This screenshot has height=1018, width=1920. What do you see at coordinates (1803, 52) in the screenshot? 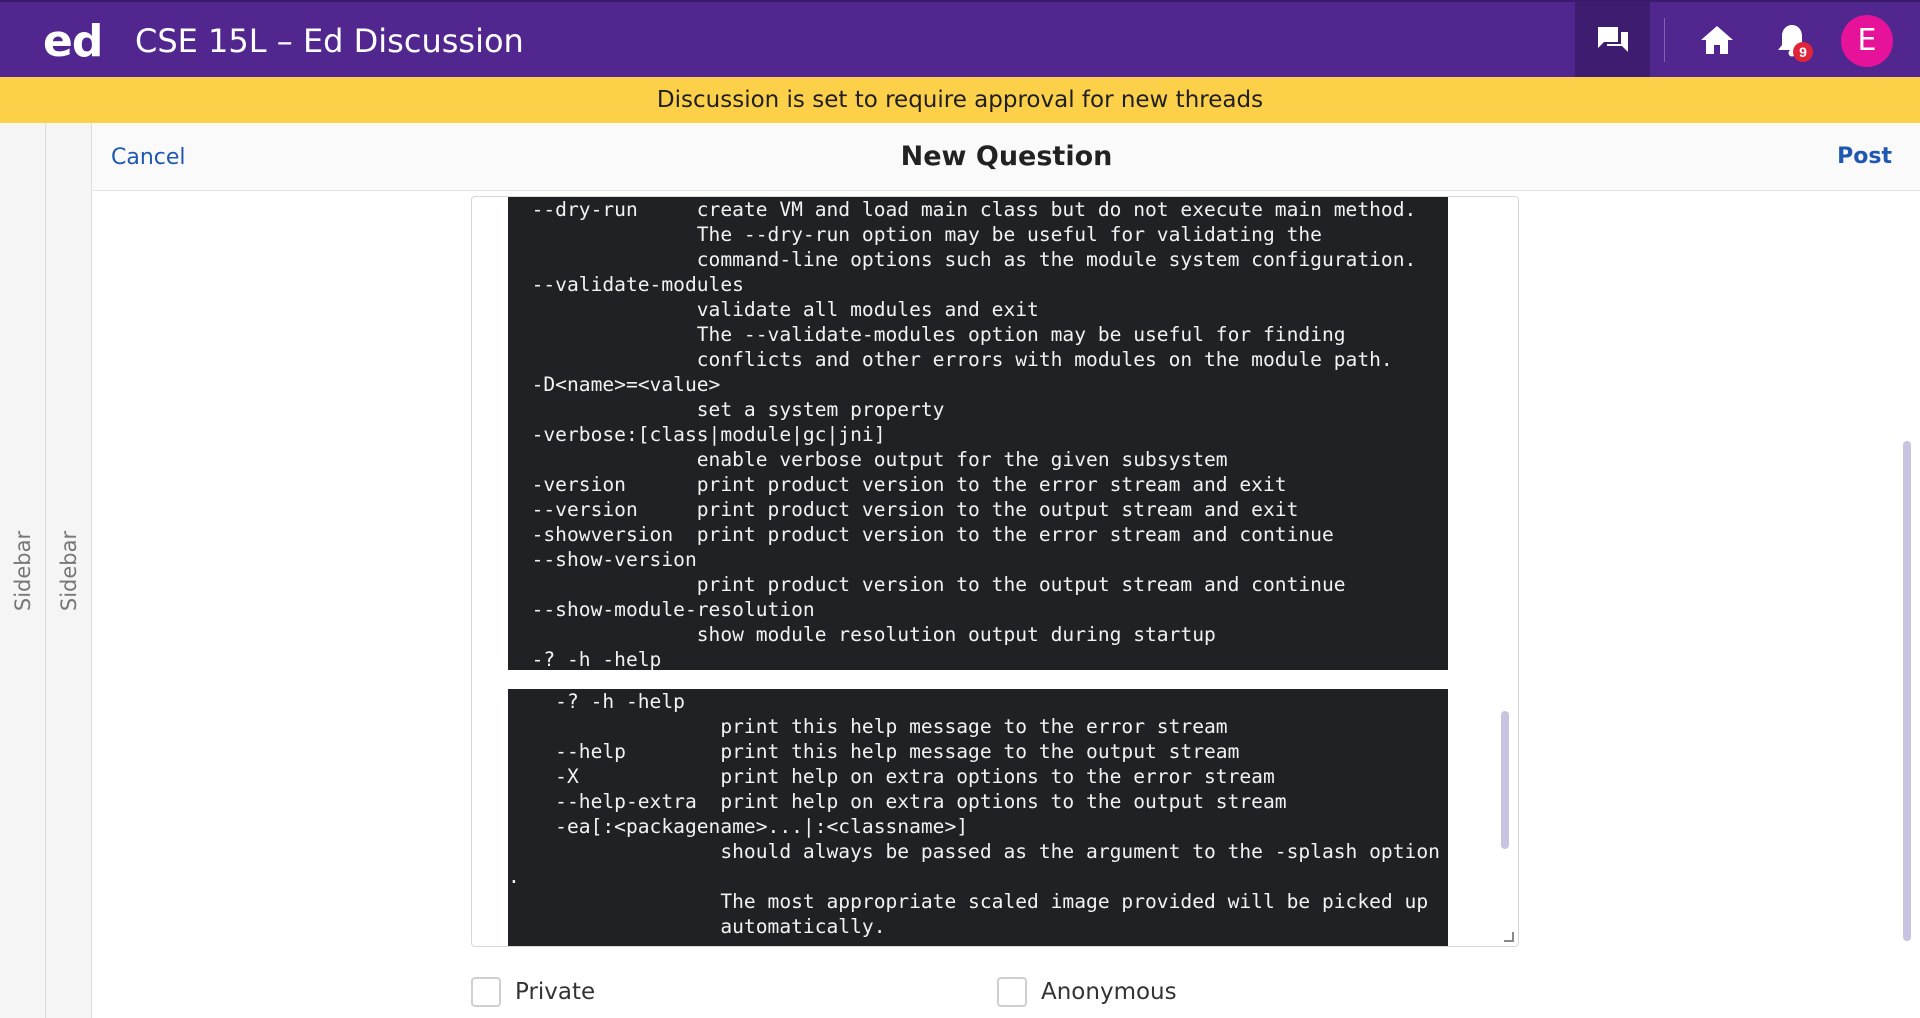
I see `notification-count-badge: 9` at bounding box center [1803, 52].